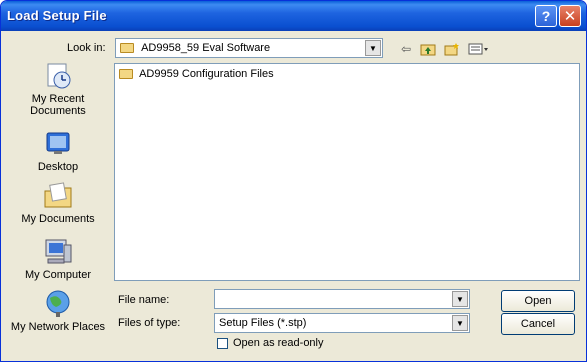 This screenshot has width=587, height=362. I want to click on place-recent-documents: My Recent Documents, so click(58, 89).